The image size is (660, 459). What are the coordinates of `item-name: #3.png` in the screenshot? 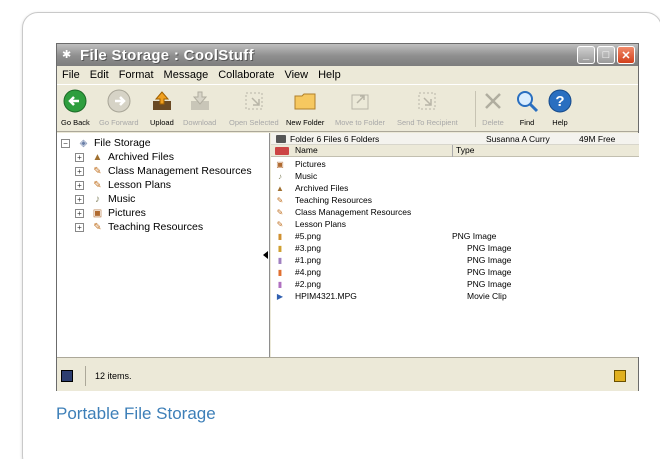 It's located at (308, 248).